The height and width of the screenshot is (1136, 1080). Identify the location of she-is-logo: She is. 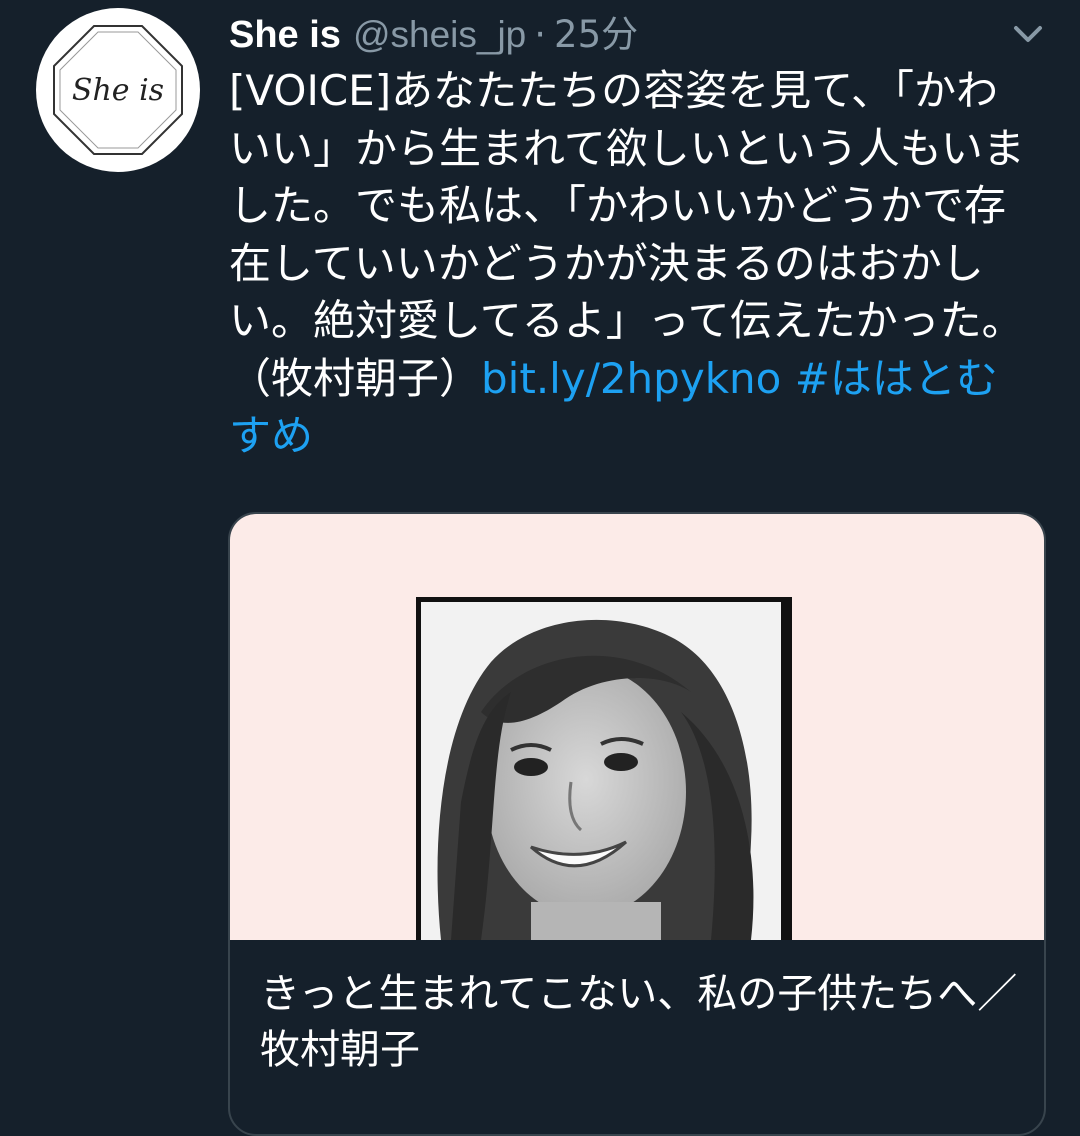
(118, 90).